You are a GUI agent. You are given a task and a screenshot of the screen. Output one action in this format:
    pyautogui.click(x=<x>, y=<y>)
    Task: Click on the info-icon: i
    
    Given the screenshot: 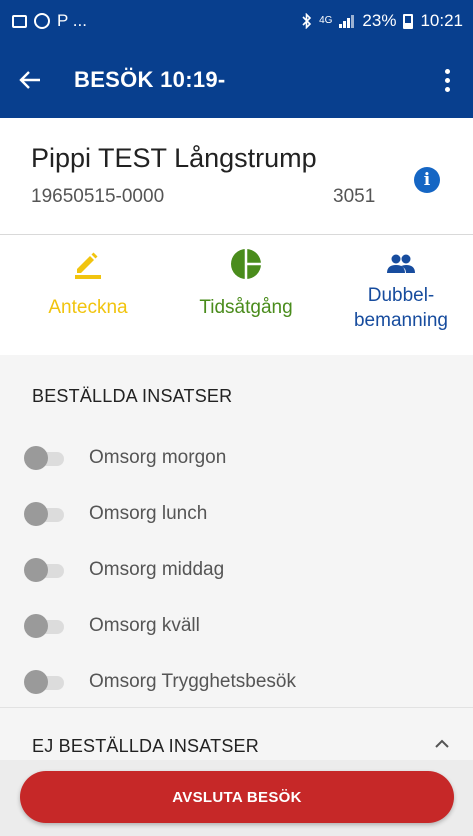 What is the action you would take?
    pyautogui.click(x=427, y=180)
    